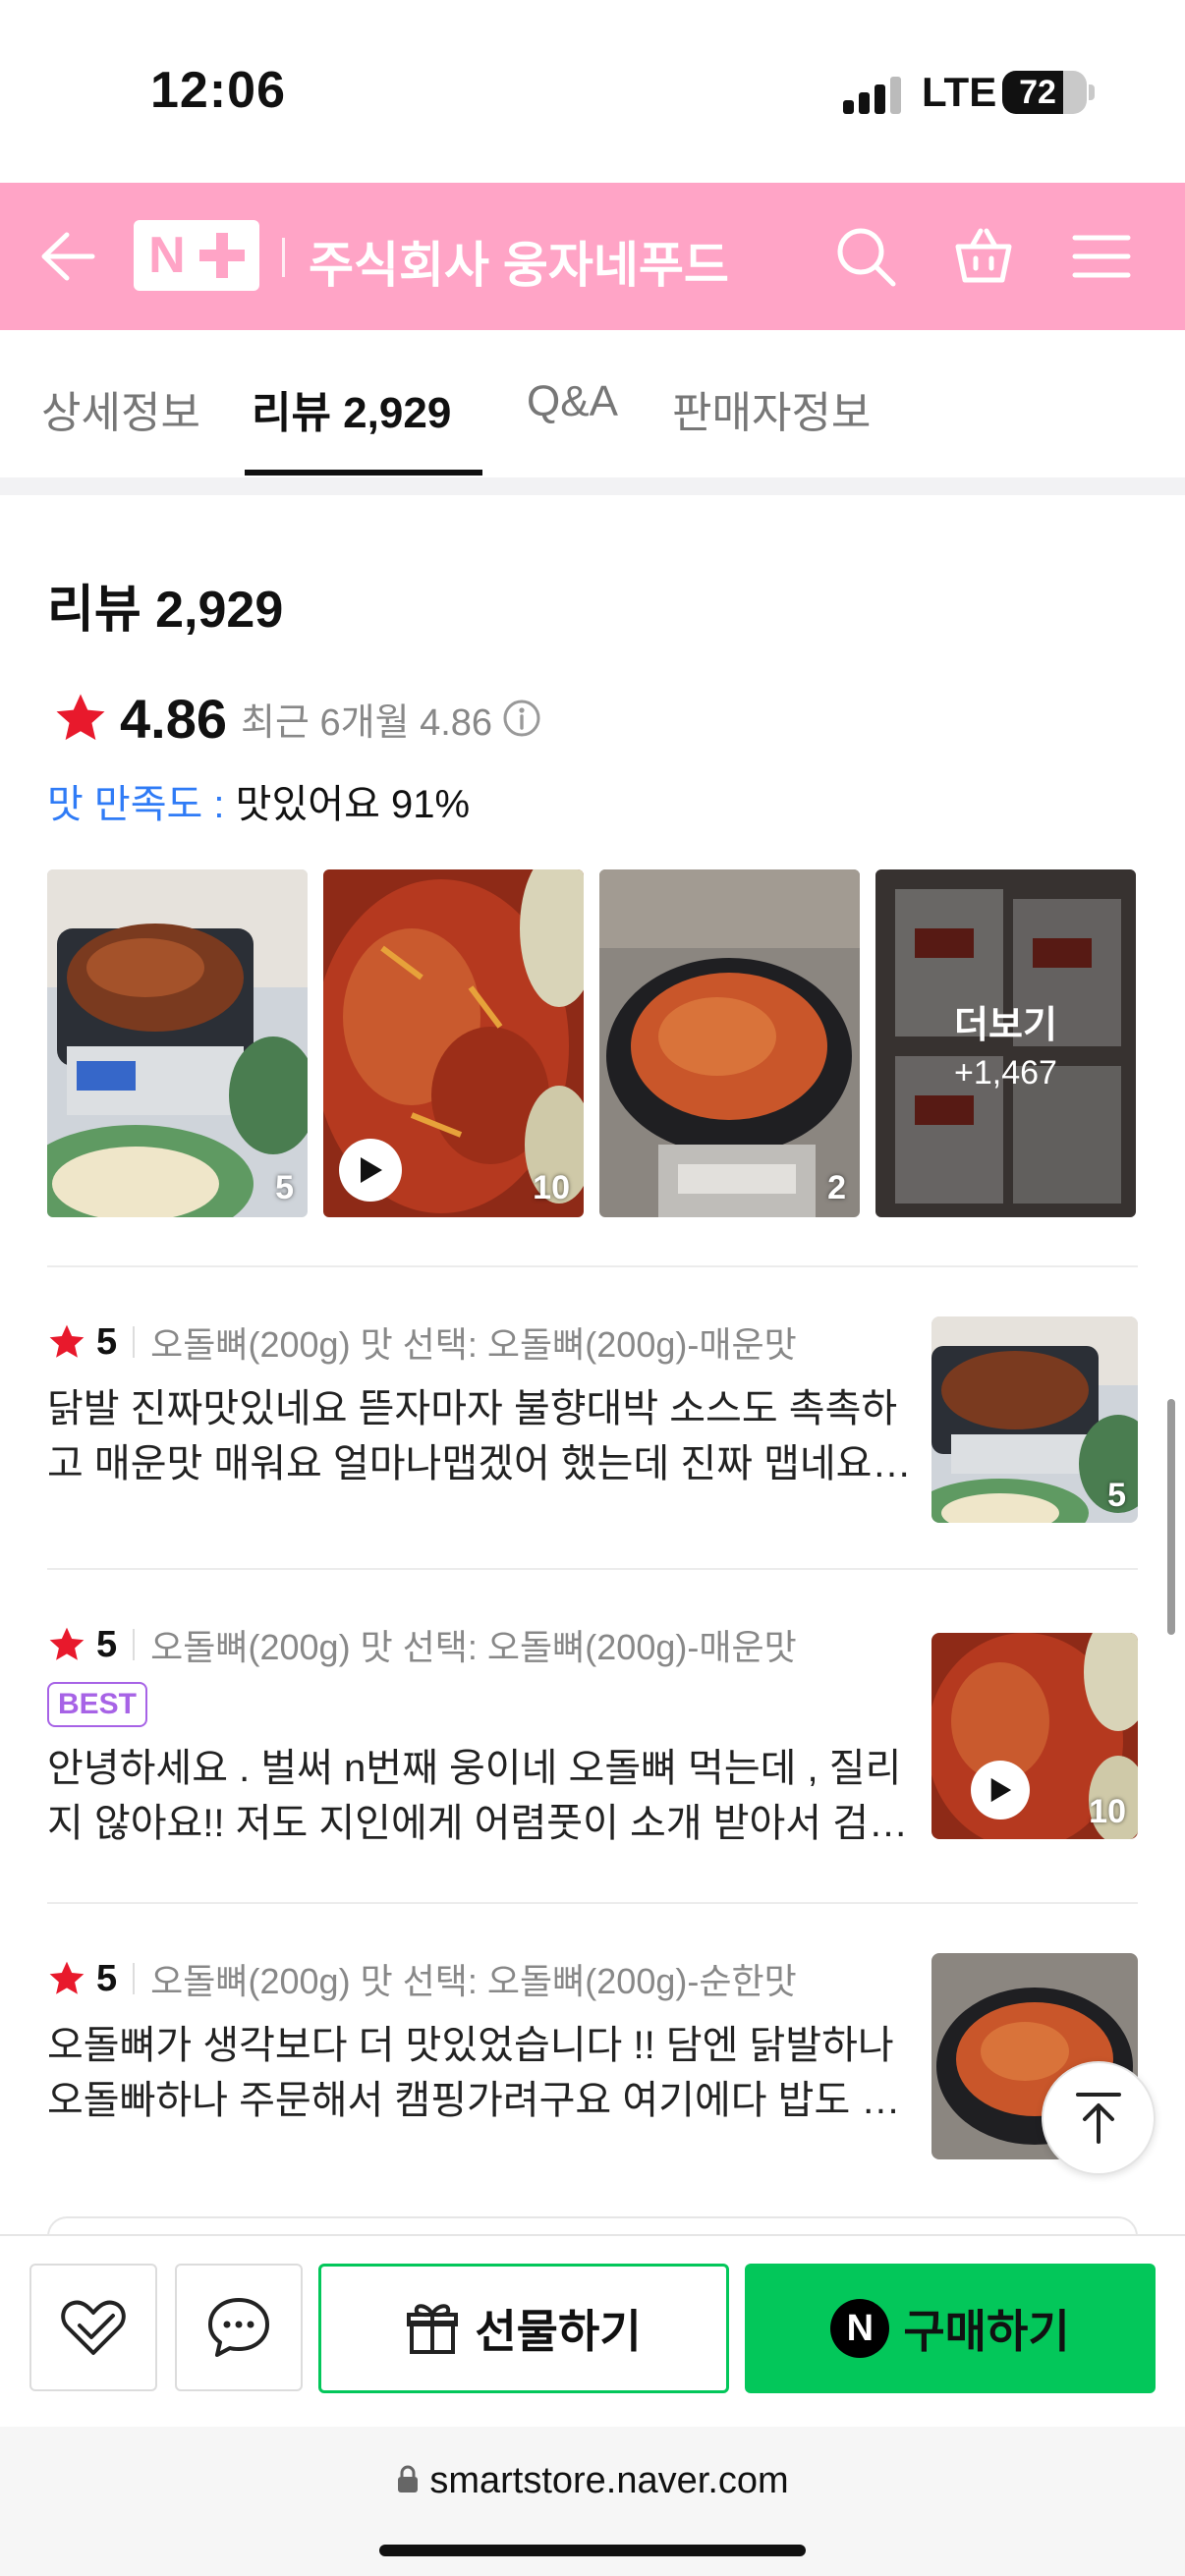 Image resolution: width=1185 pixels, height=2576 pixels. Describe the element at coordinates (474, 1981) in the screenshot. I see `review-option: 오돌뼈(200g) 맛 선택: 오돌뼈(200g)-순한맛` at that location.